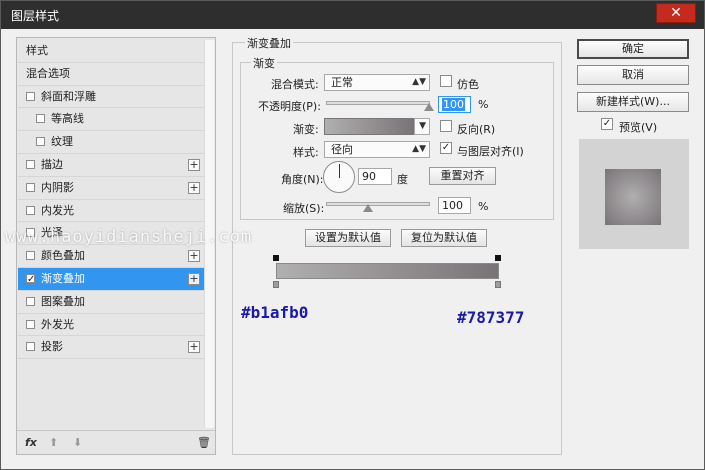 This screenshot has height=470, width=705. Describe the element at coordinates (377, 149) in the screenshot. I see `style-select: 径向 ▲▼` at that location.